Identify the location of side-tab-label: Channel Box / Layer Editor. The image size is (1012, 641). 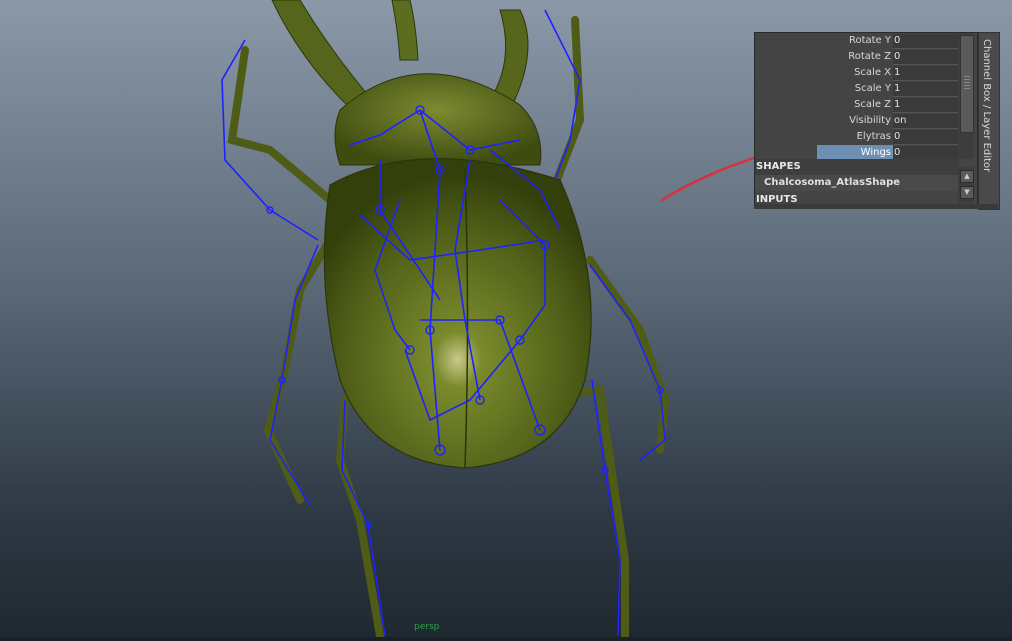
(986, 106).